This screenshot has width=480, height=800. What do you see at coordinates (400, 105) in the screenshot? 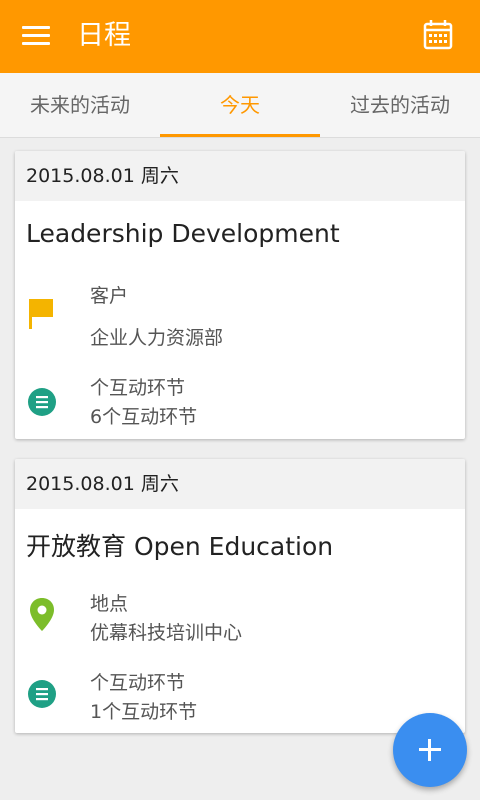
I see `tab-past: 过去的活动` at bounding box center [400, 105].